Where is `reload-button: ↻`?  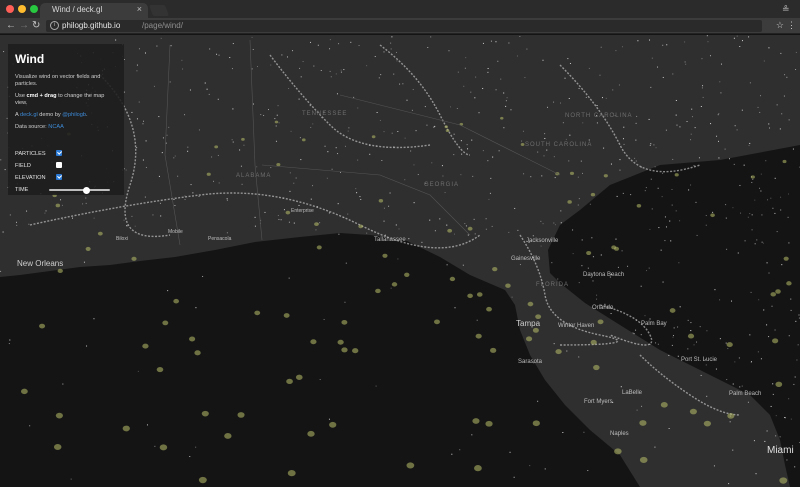 reload-button: ↻ is located at coordinates (36, 26).